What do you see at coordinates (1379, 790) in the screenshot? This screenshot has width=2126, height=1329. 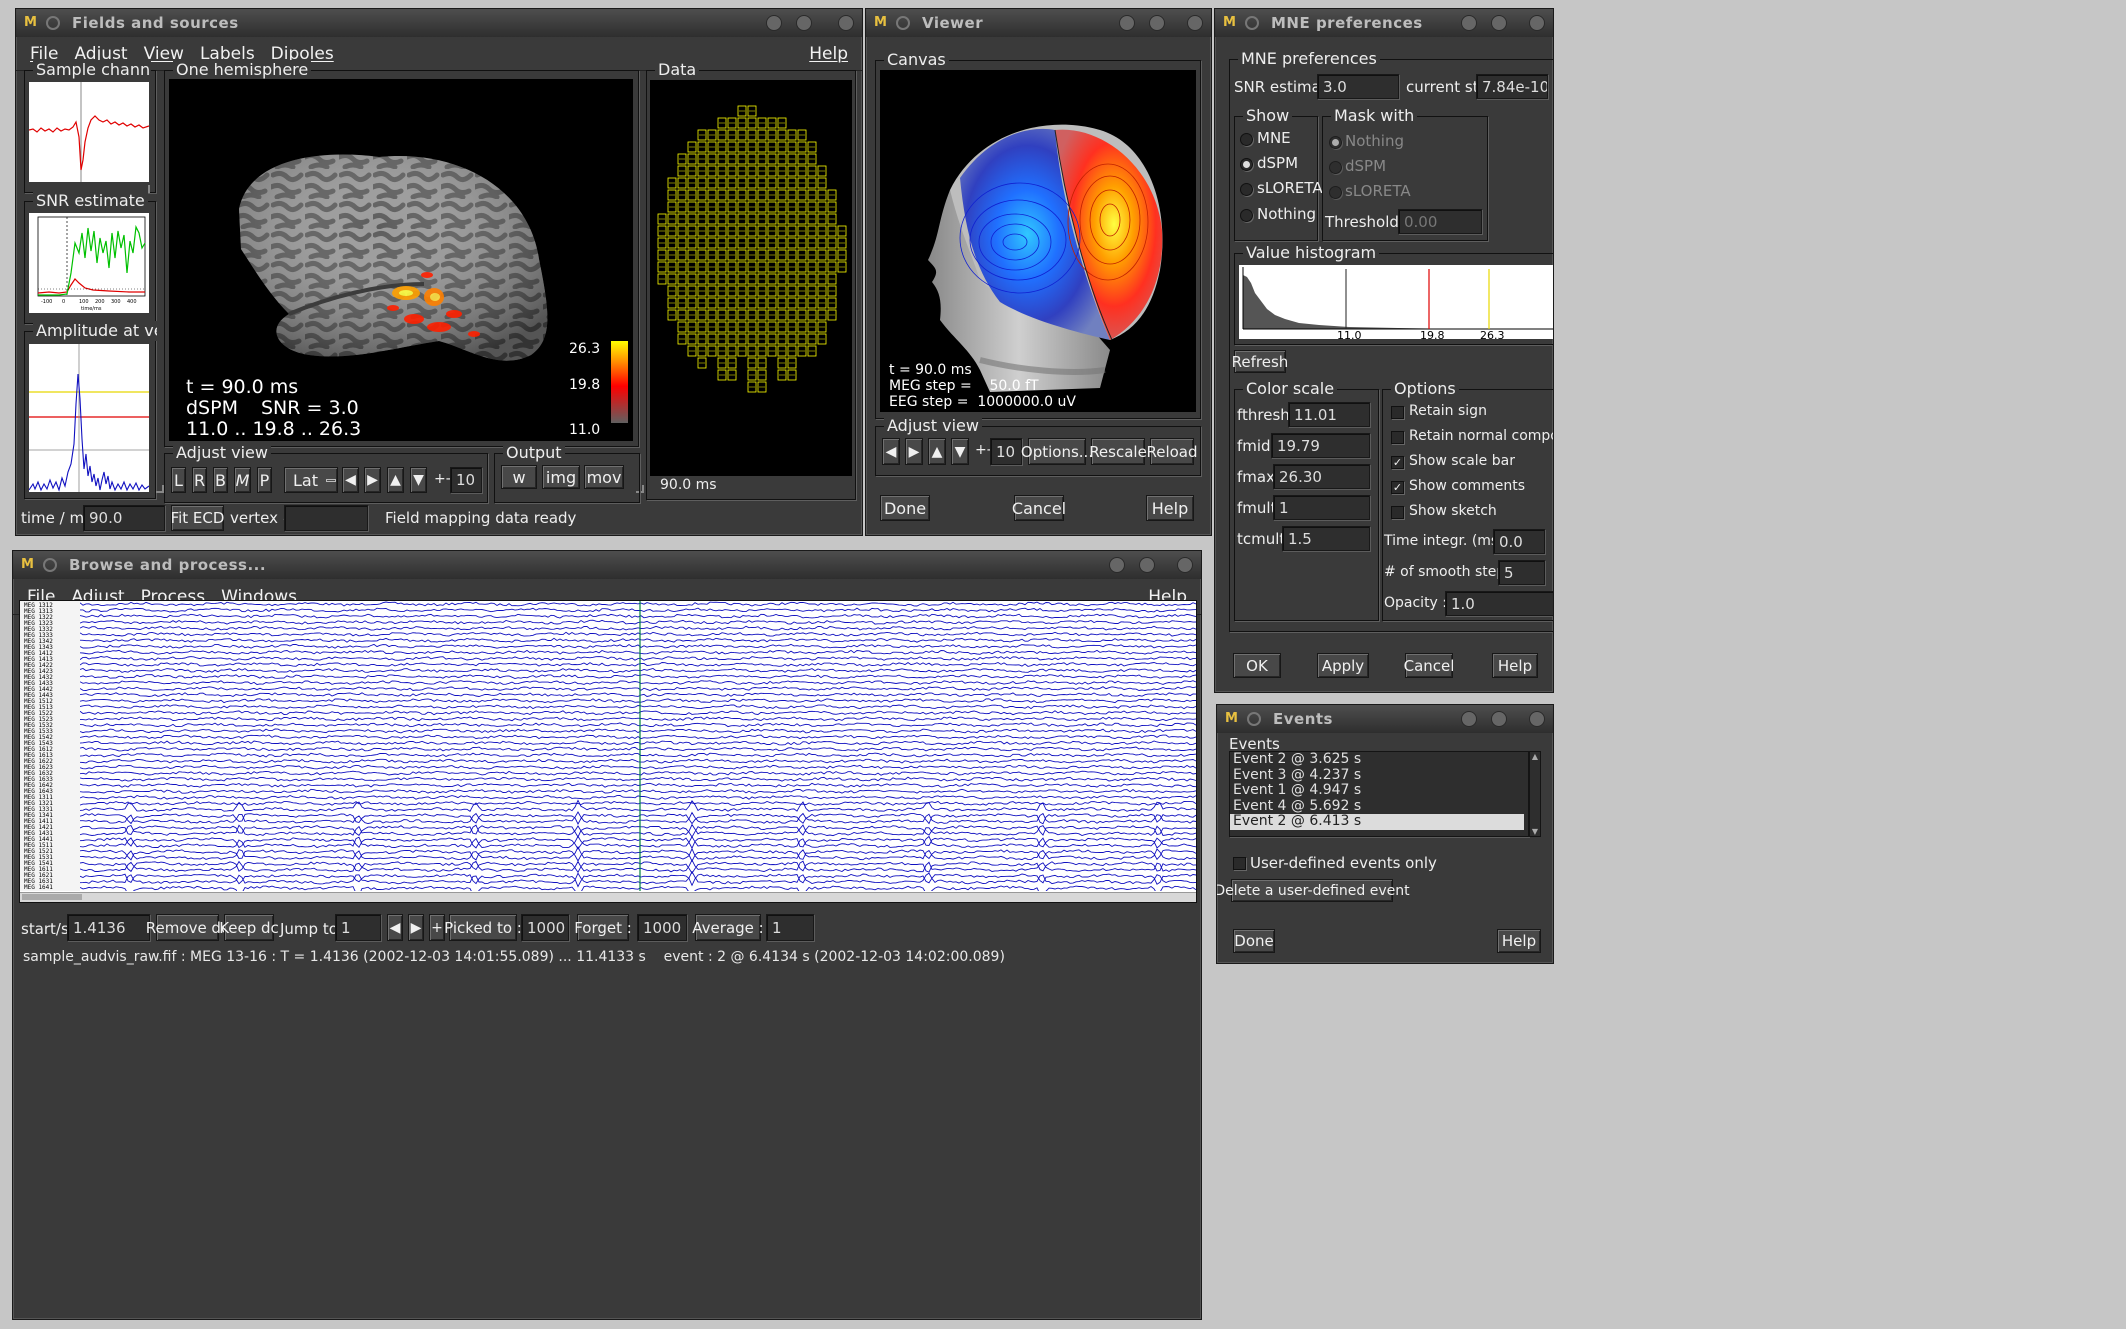 I see `list-item: Event 1 @ 4.947 s` at bounding box center [1379, 790].